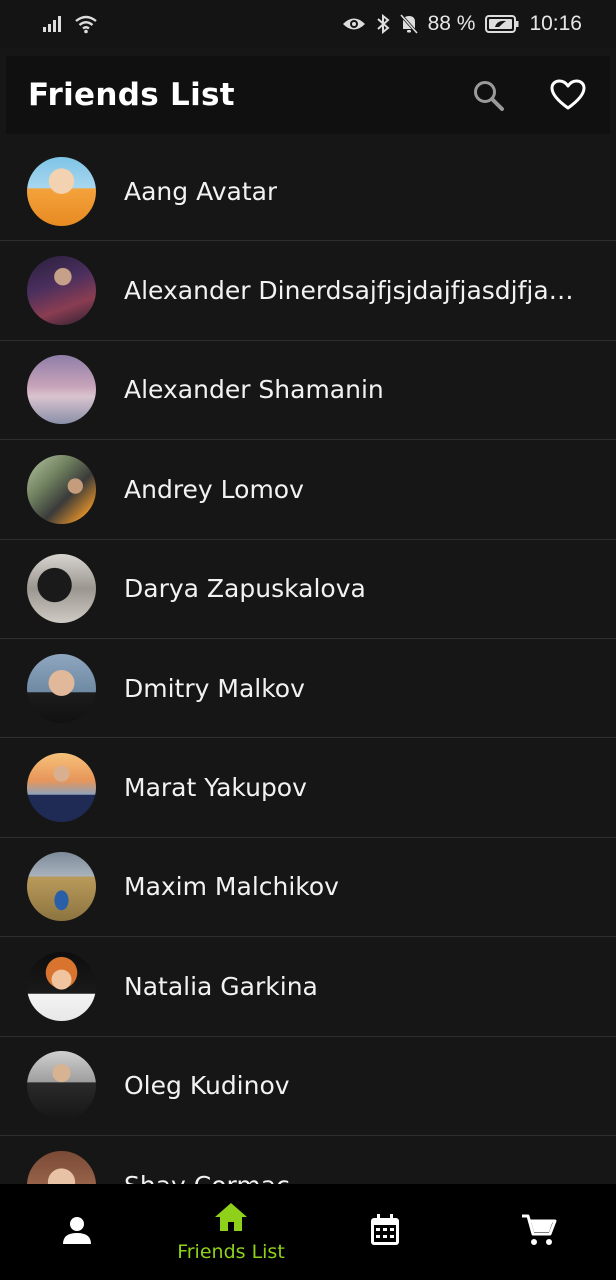  I want to click on friend-row: Aang Avatar, so click(308, 192).